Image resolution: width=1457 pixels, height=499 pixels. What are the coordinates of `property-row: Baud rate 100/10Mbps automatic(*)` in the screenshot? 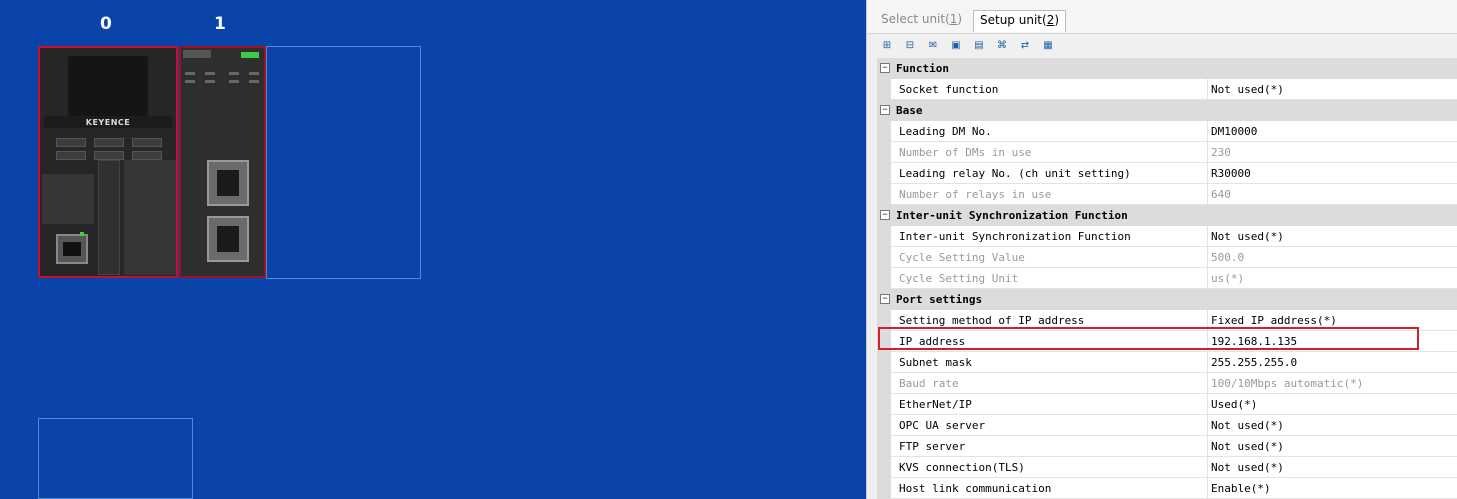 It's located at (1167, 383).